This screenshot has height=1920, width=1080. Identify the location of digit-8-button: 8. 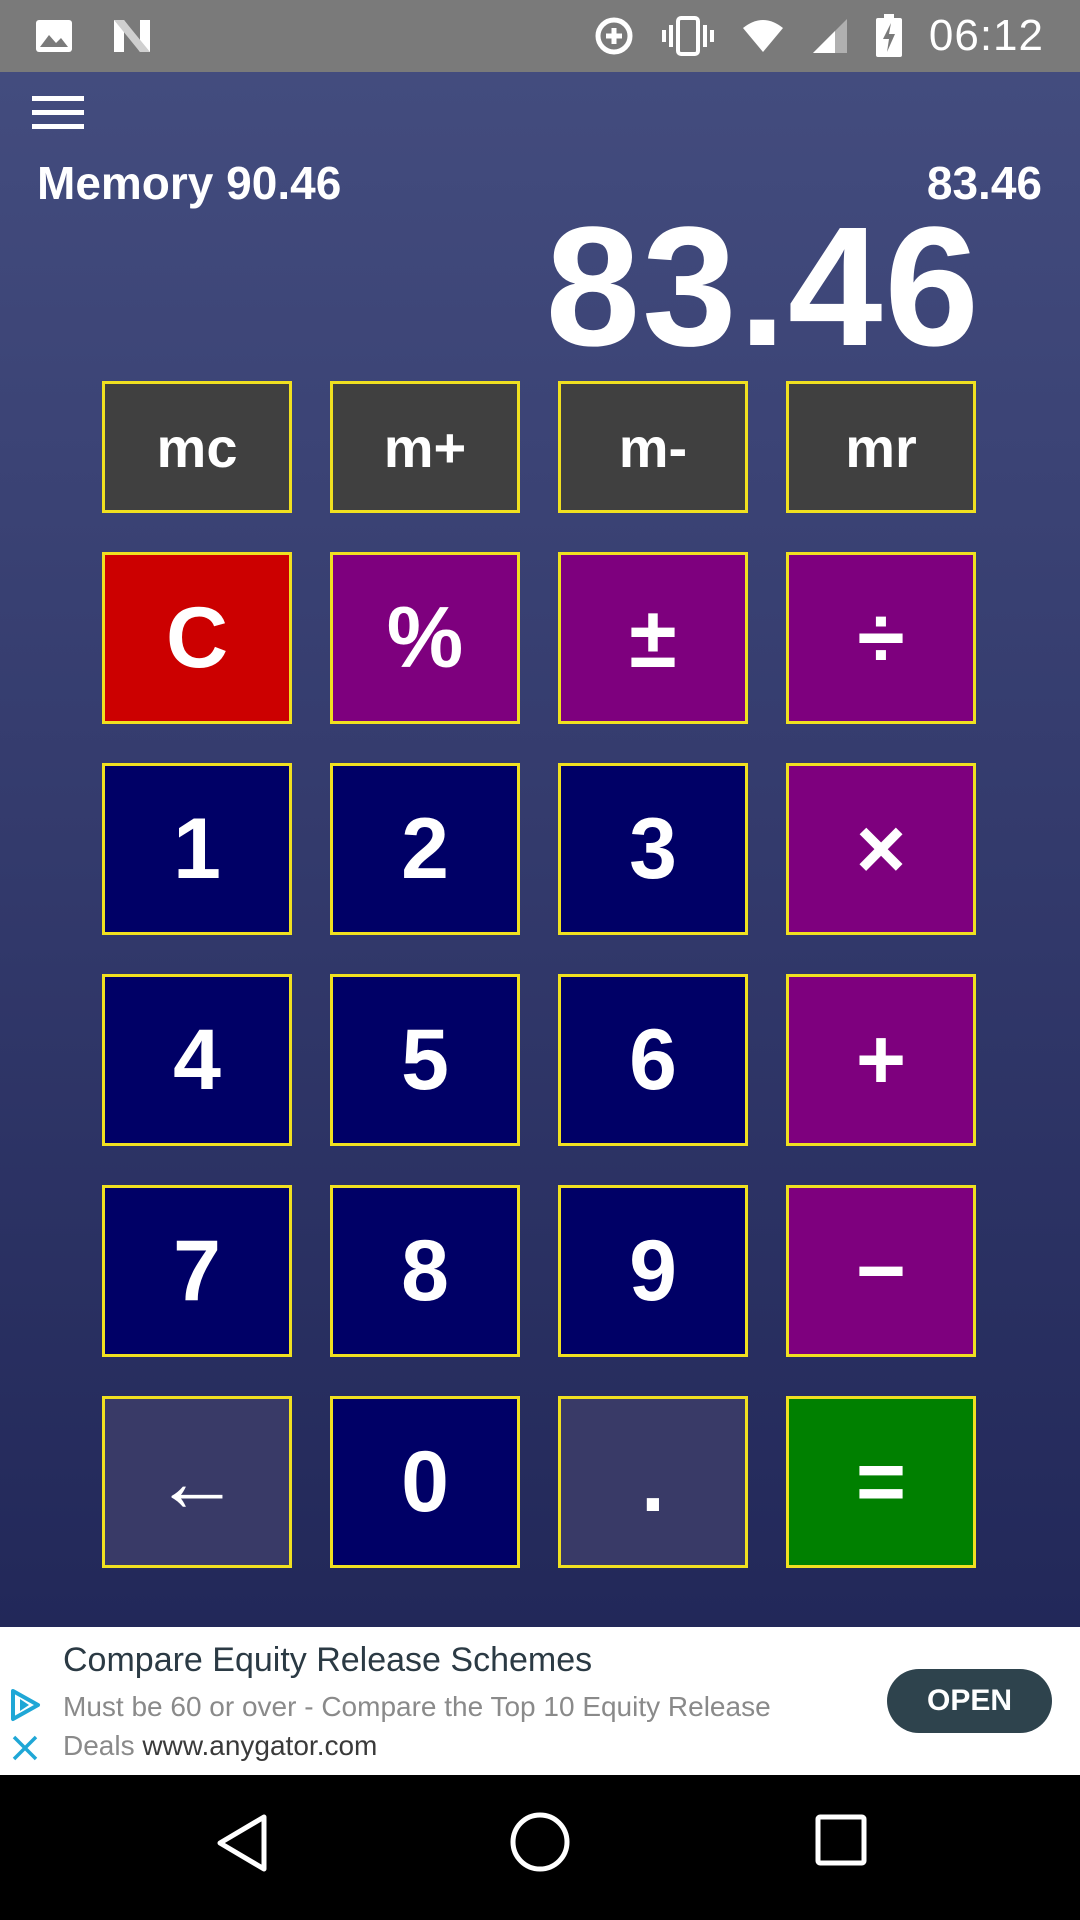
(425, 1271).